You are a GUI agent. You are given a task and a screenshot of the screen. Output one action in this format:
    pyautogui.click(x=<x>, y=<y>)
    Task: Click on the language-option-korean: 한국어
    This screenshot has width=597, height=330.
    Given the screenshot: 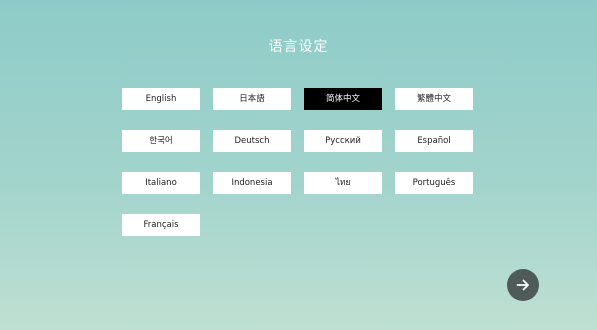 What is the action you would take?
    pyautogui.click(x=161, y=141)
    